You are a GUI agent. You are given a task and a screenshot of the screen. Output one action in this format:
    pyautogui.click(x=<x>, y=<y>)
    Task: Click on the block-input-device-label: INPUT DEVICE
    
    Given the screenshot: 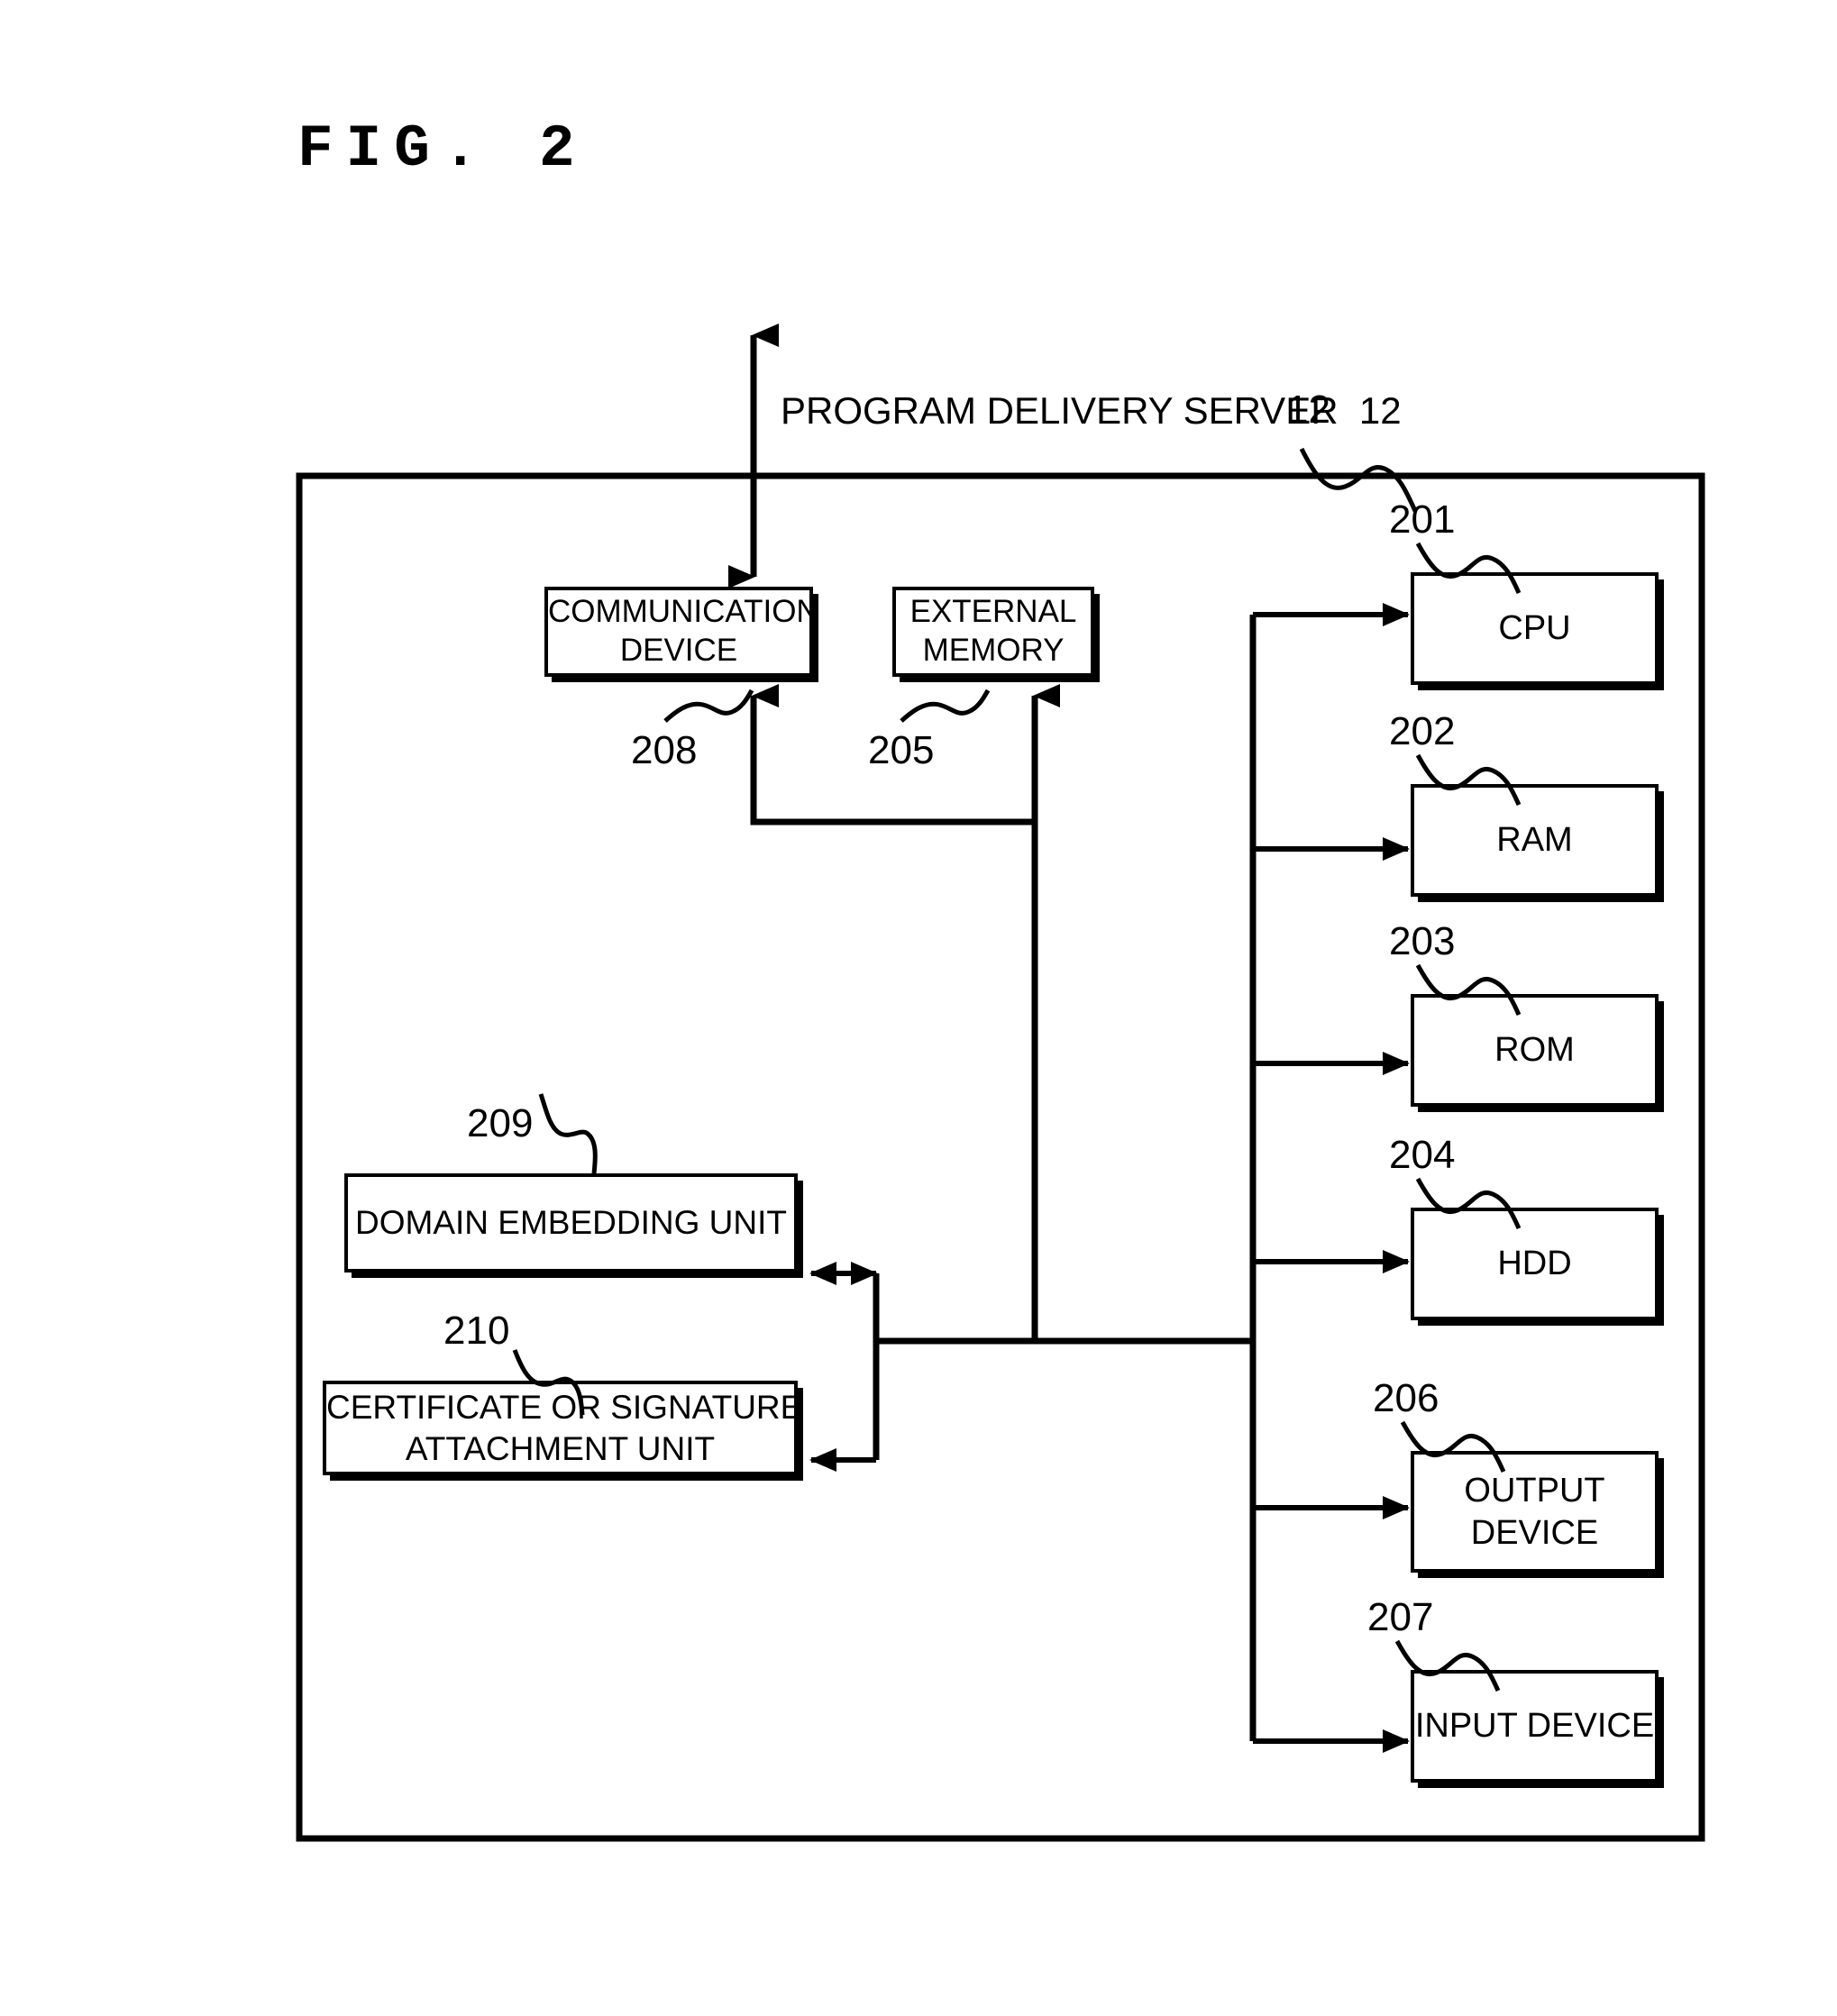 What is the action you would take?
    pyautogui.click(x=1534, y=1726)
    